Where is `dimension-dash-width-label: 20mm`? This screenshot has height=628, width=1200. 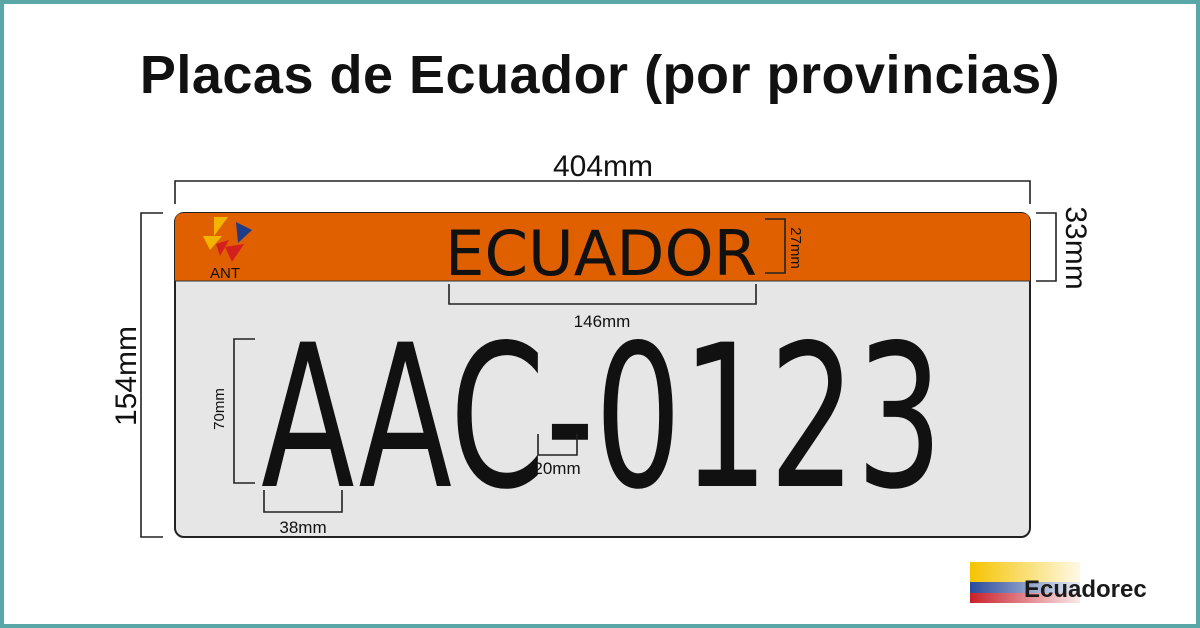
dimension-dash-width-label: 20mm is located at coordinates (556, 468).